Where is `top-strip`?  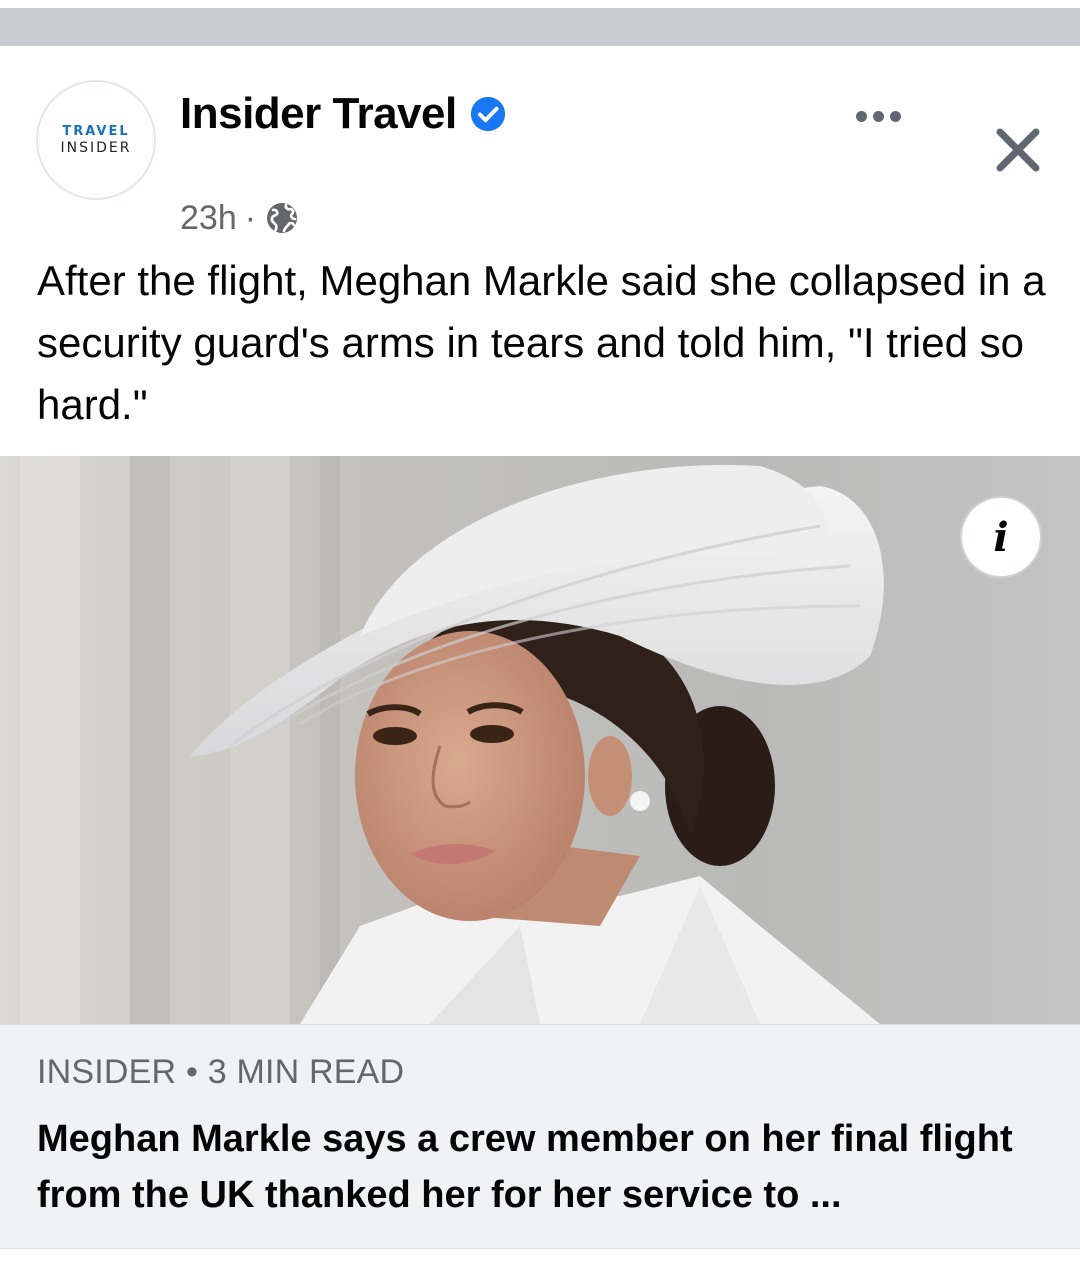
top-strip is located at coordinates (540, 4).